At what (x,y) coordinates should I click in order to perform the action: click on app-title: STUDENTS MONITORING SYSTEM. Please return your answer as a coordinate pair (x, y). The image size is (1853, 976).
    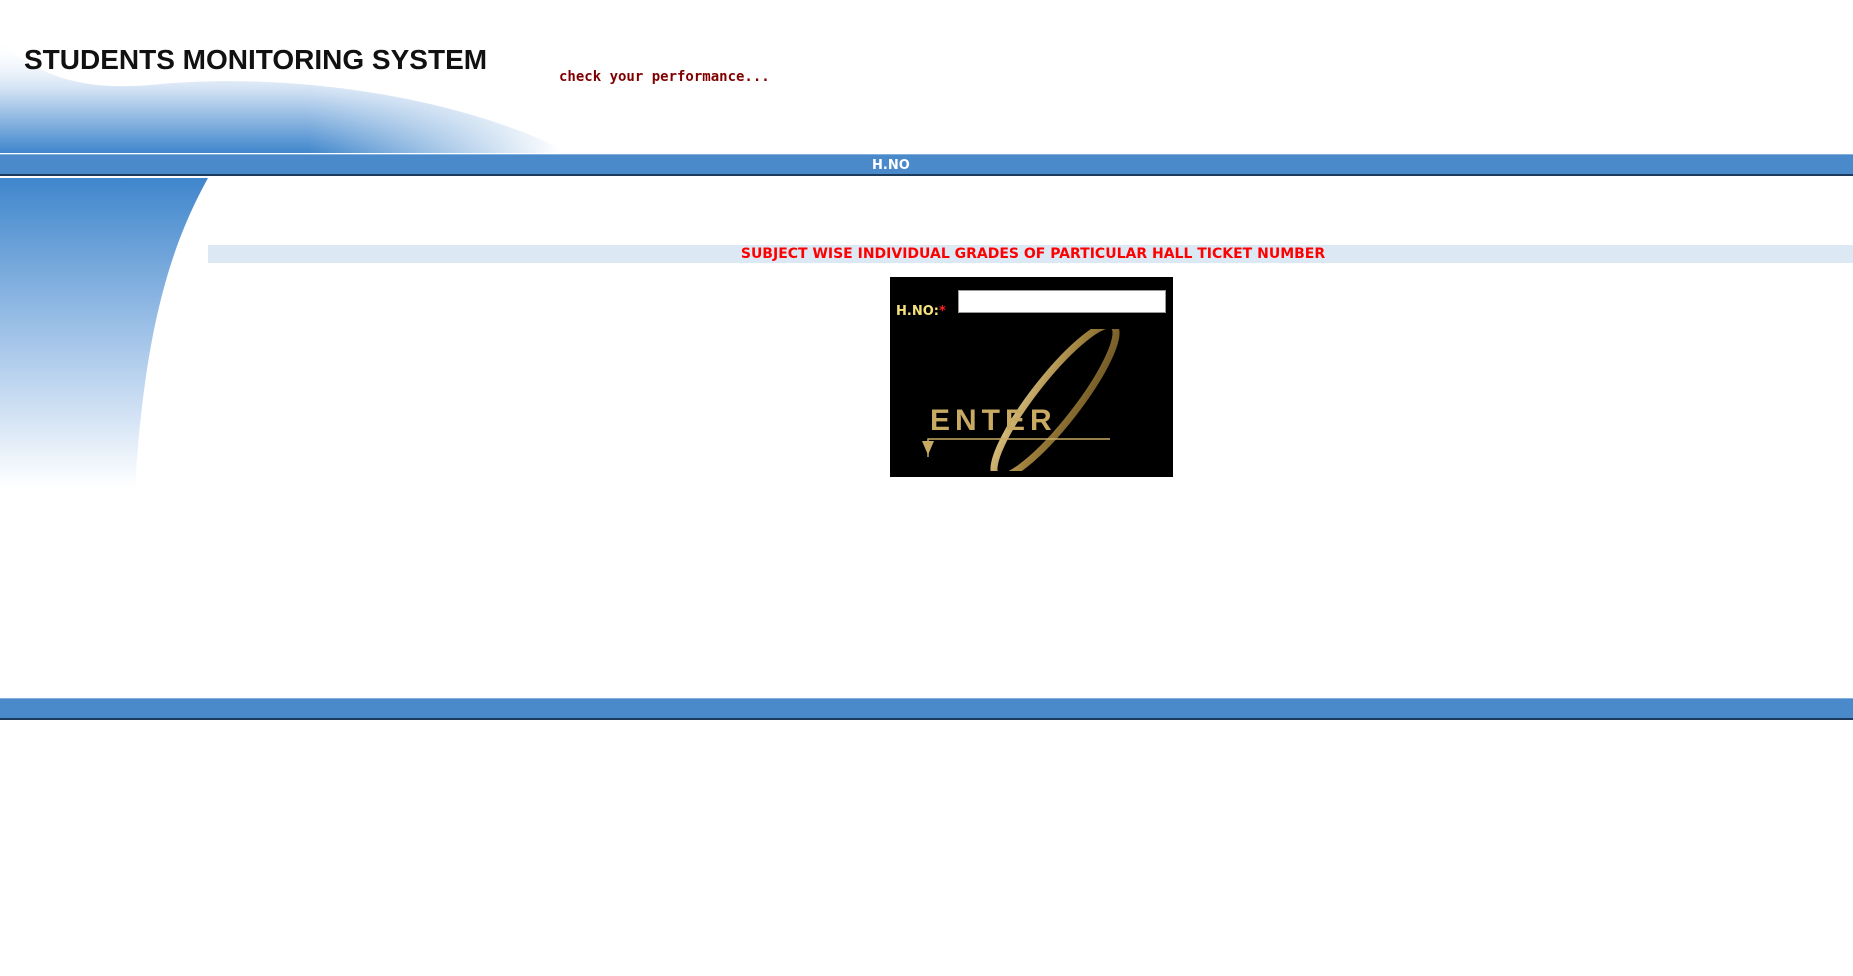
    Looking at the image, I should click on (256, 59).